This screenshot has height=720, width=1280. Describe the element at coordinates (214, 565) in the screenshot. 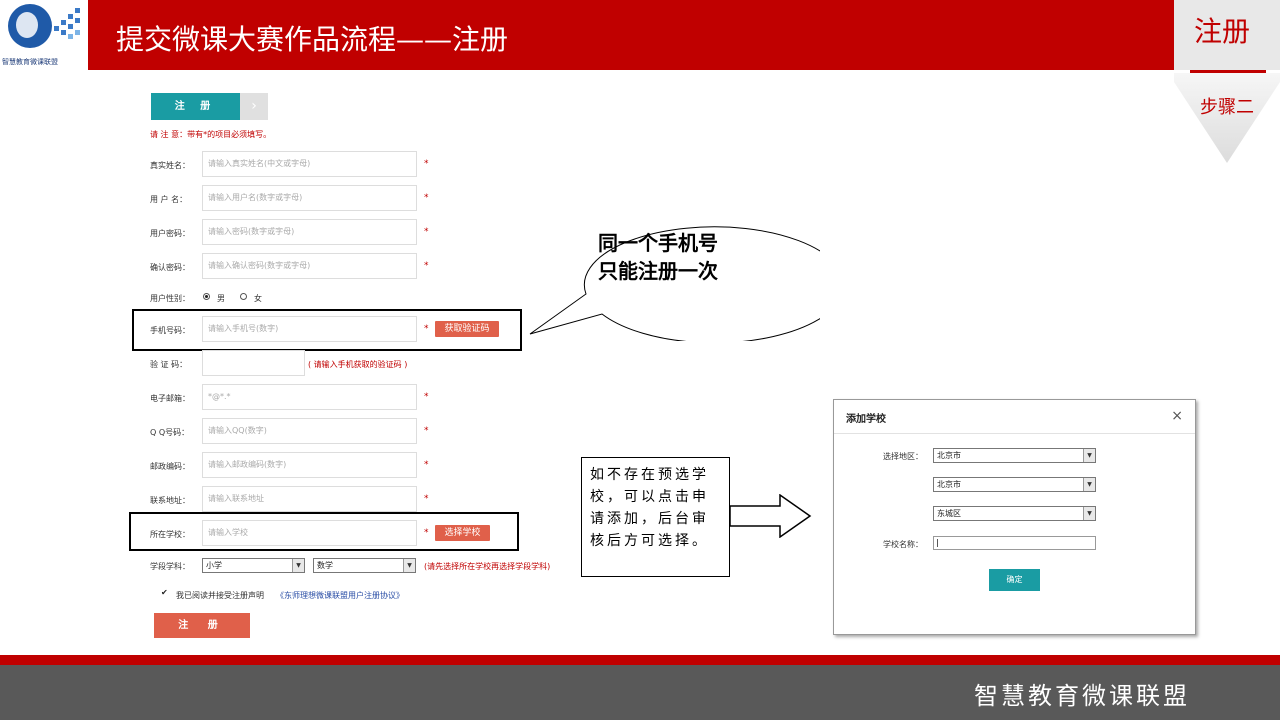

I see `stage-select-value: 小学` at that location.